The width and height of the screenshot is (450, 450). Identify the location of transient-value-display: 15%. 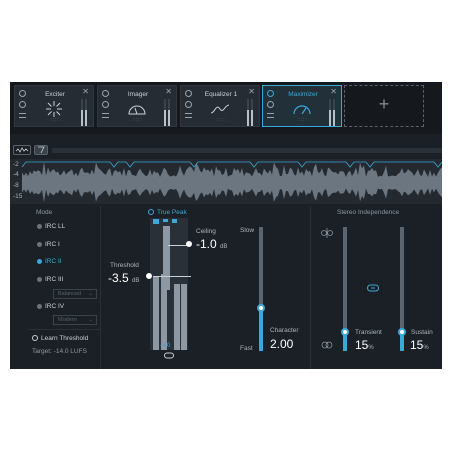
(364, 345).